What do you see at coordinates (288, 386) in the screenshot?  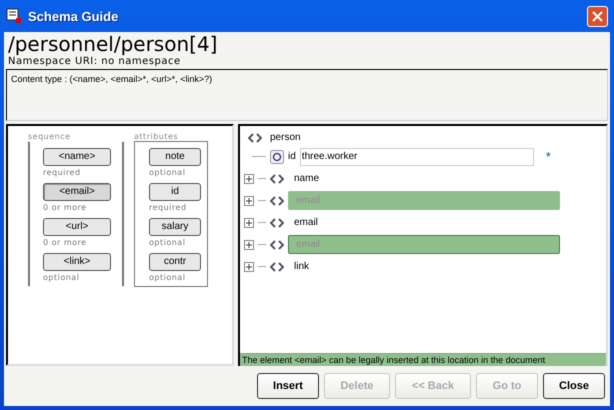 I see `dialog-button: Insert` at bounding box center [288, 386].